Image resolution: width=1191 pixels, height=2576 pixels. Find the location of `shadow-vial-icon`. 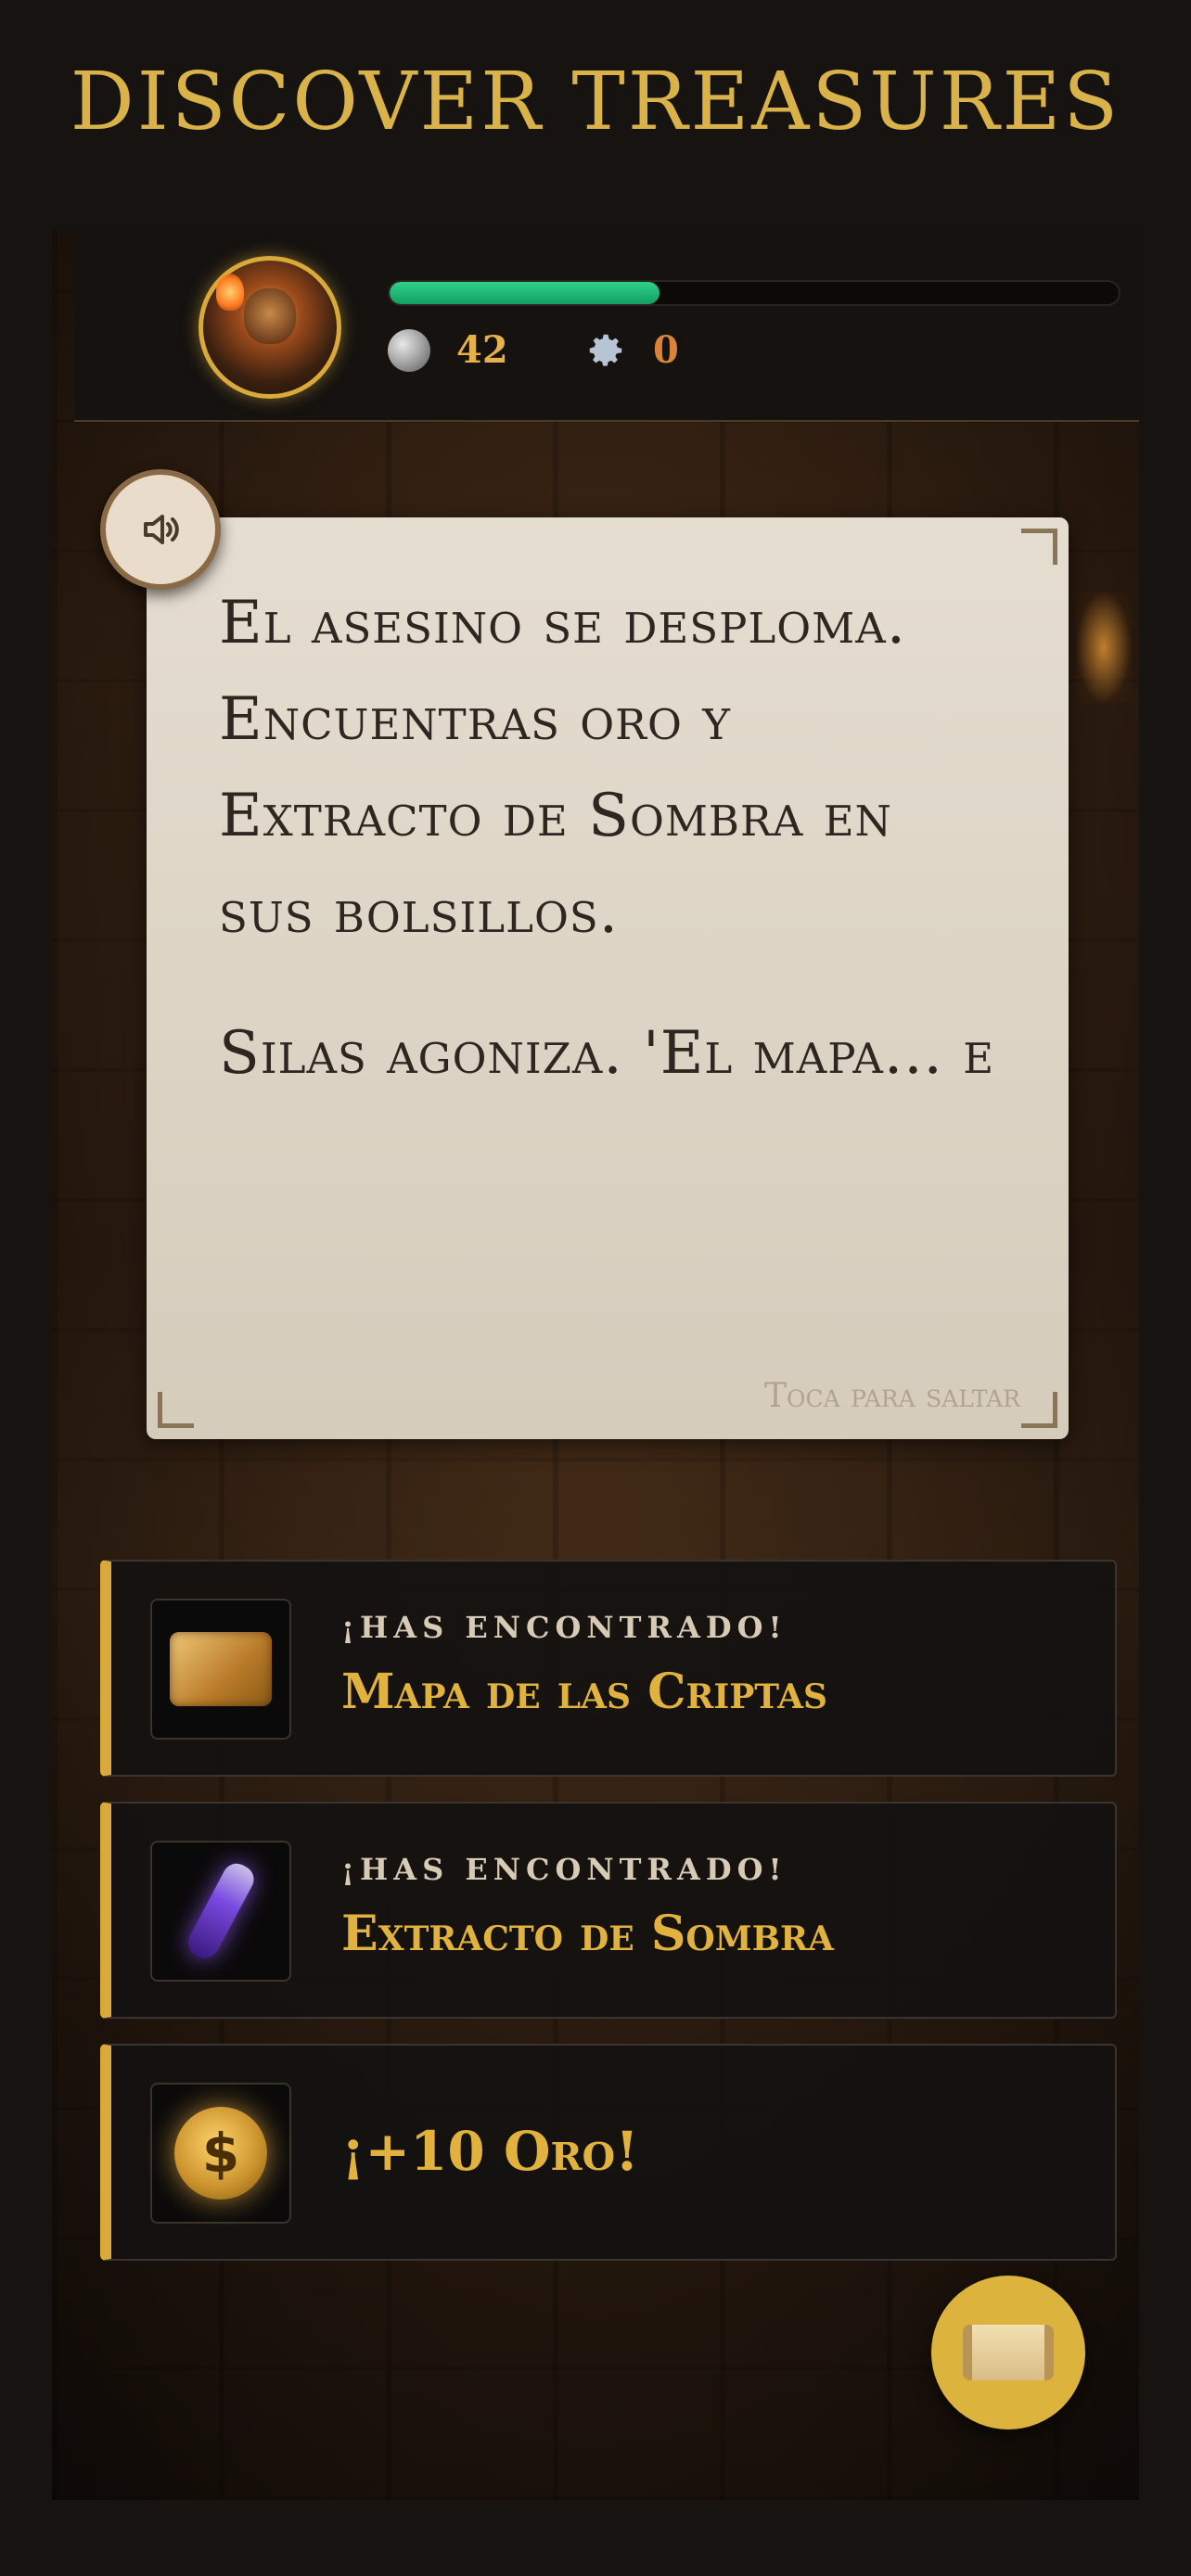

shadow-vial-icon is located at coordinates (221, 1911).